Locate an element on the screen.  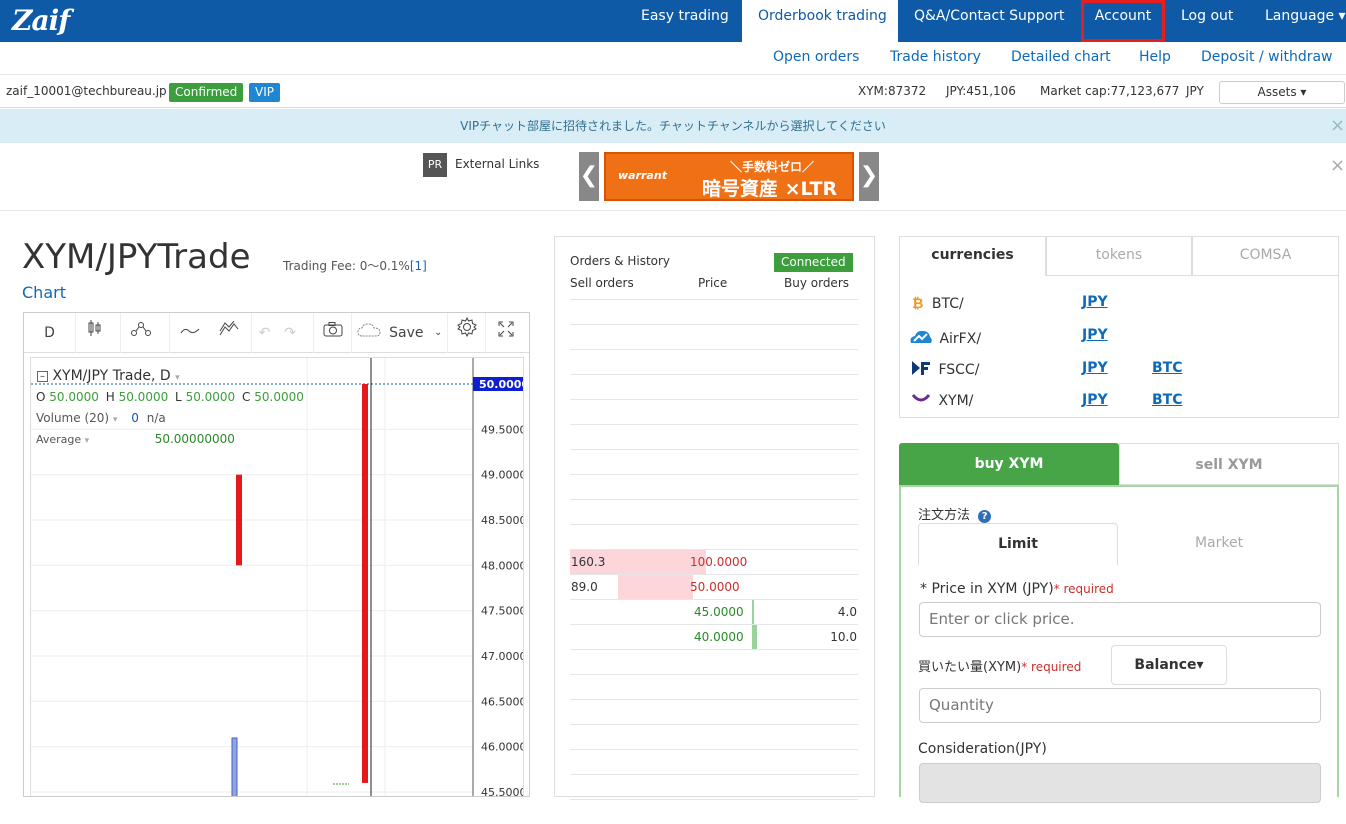
tab-currencies: currencies is located at coordinates (972, 256).